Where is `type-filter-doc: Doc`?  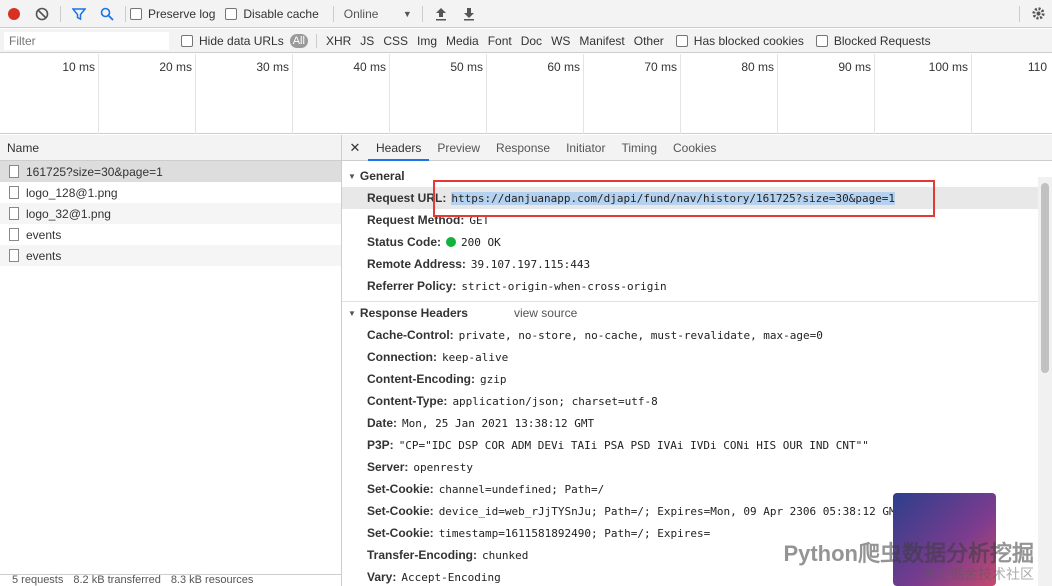 type-filter-doc: Doc is located at coordinates (531, 41).